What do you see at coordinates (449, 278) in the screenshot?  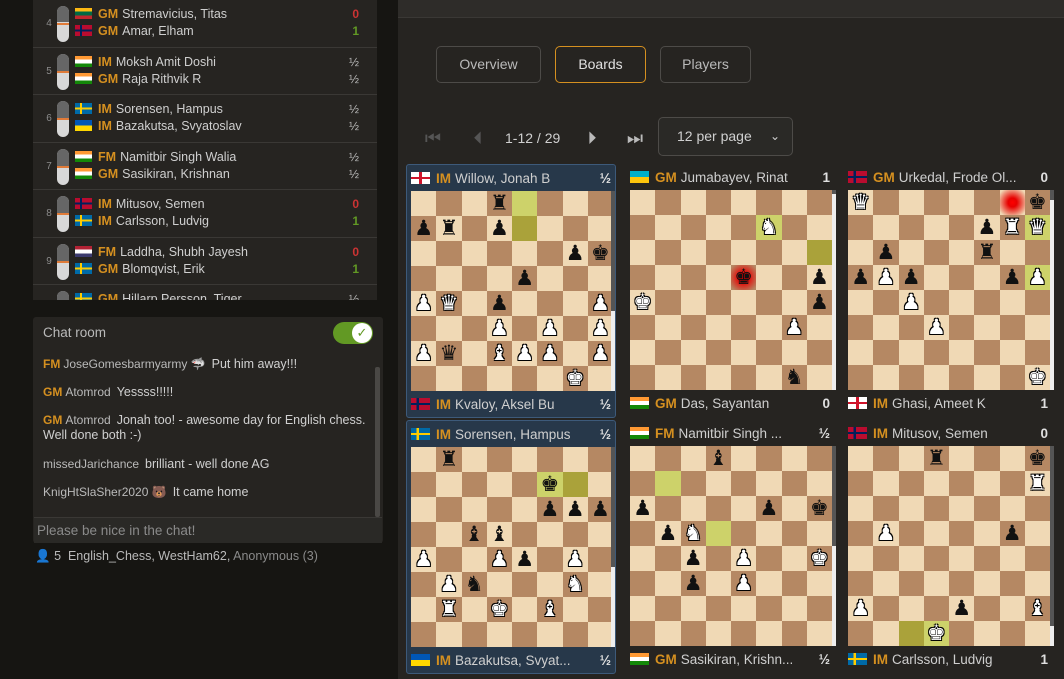 I see `square-b5` at bounding box center [449, 278].